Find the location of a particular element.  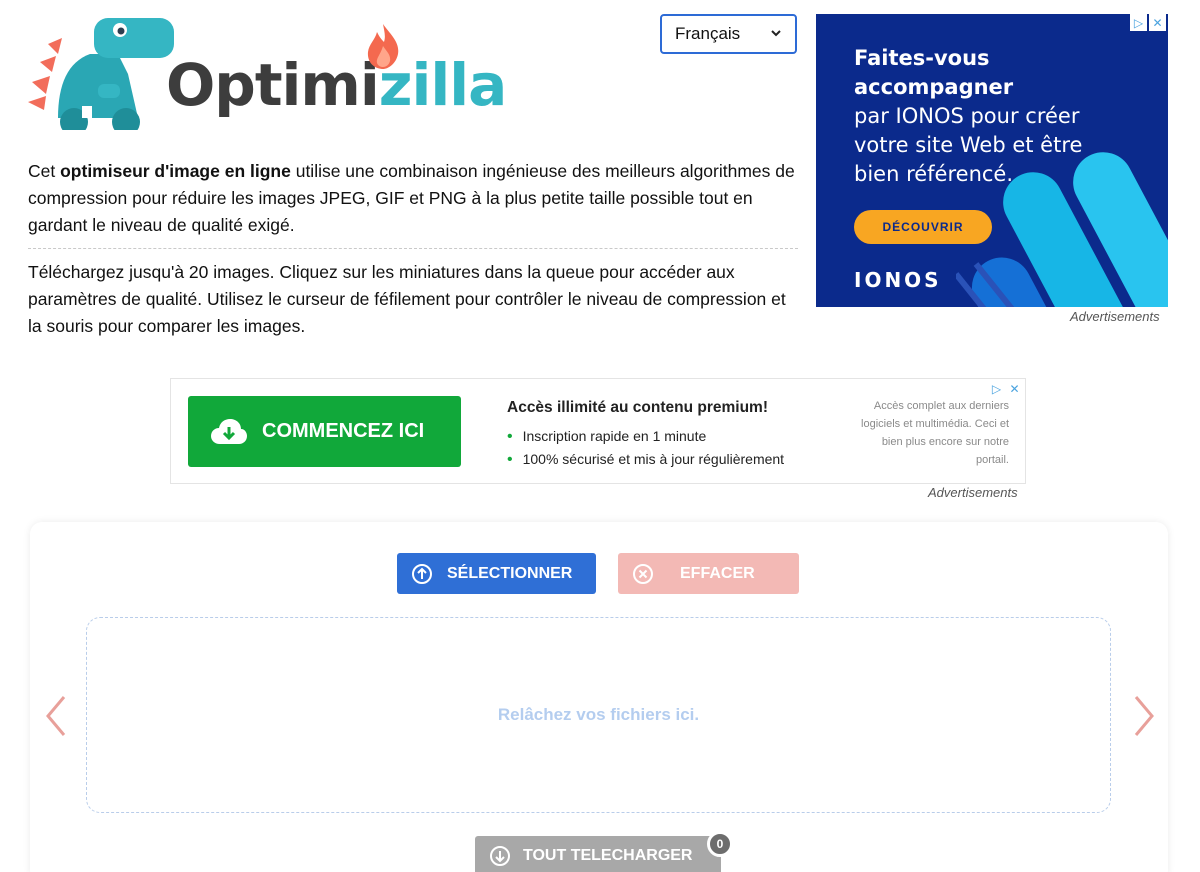

decouvrir-button: DÉCOUVRIR is located at coordinates (923, 227).